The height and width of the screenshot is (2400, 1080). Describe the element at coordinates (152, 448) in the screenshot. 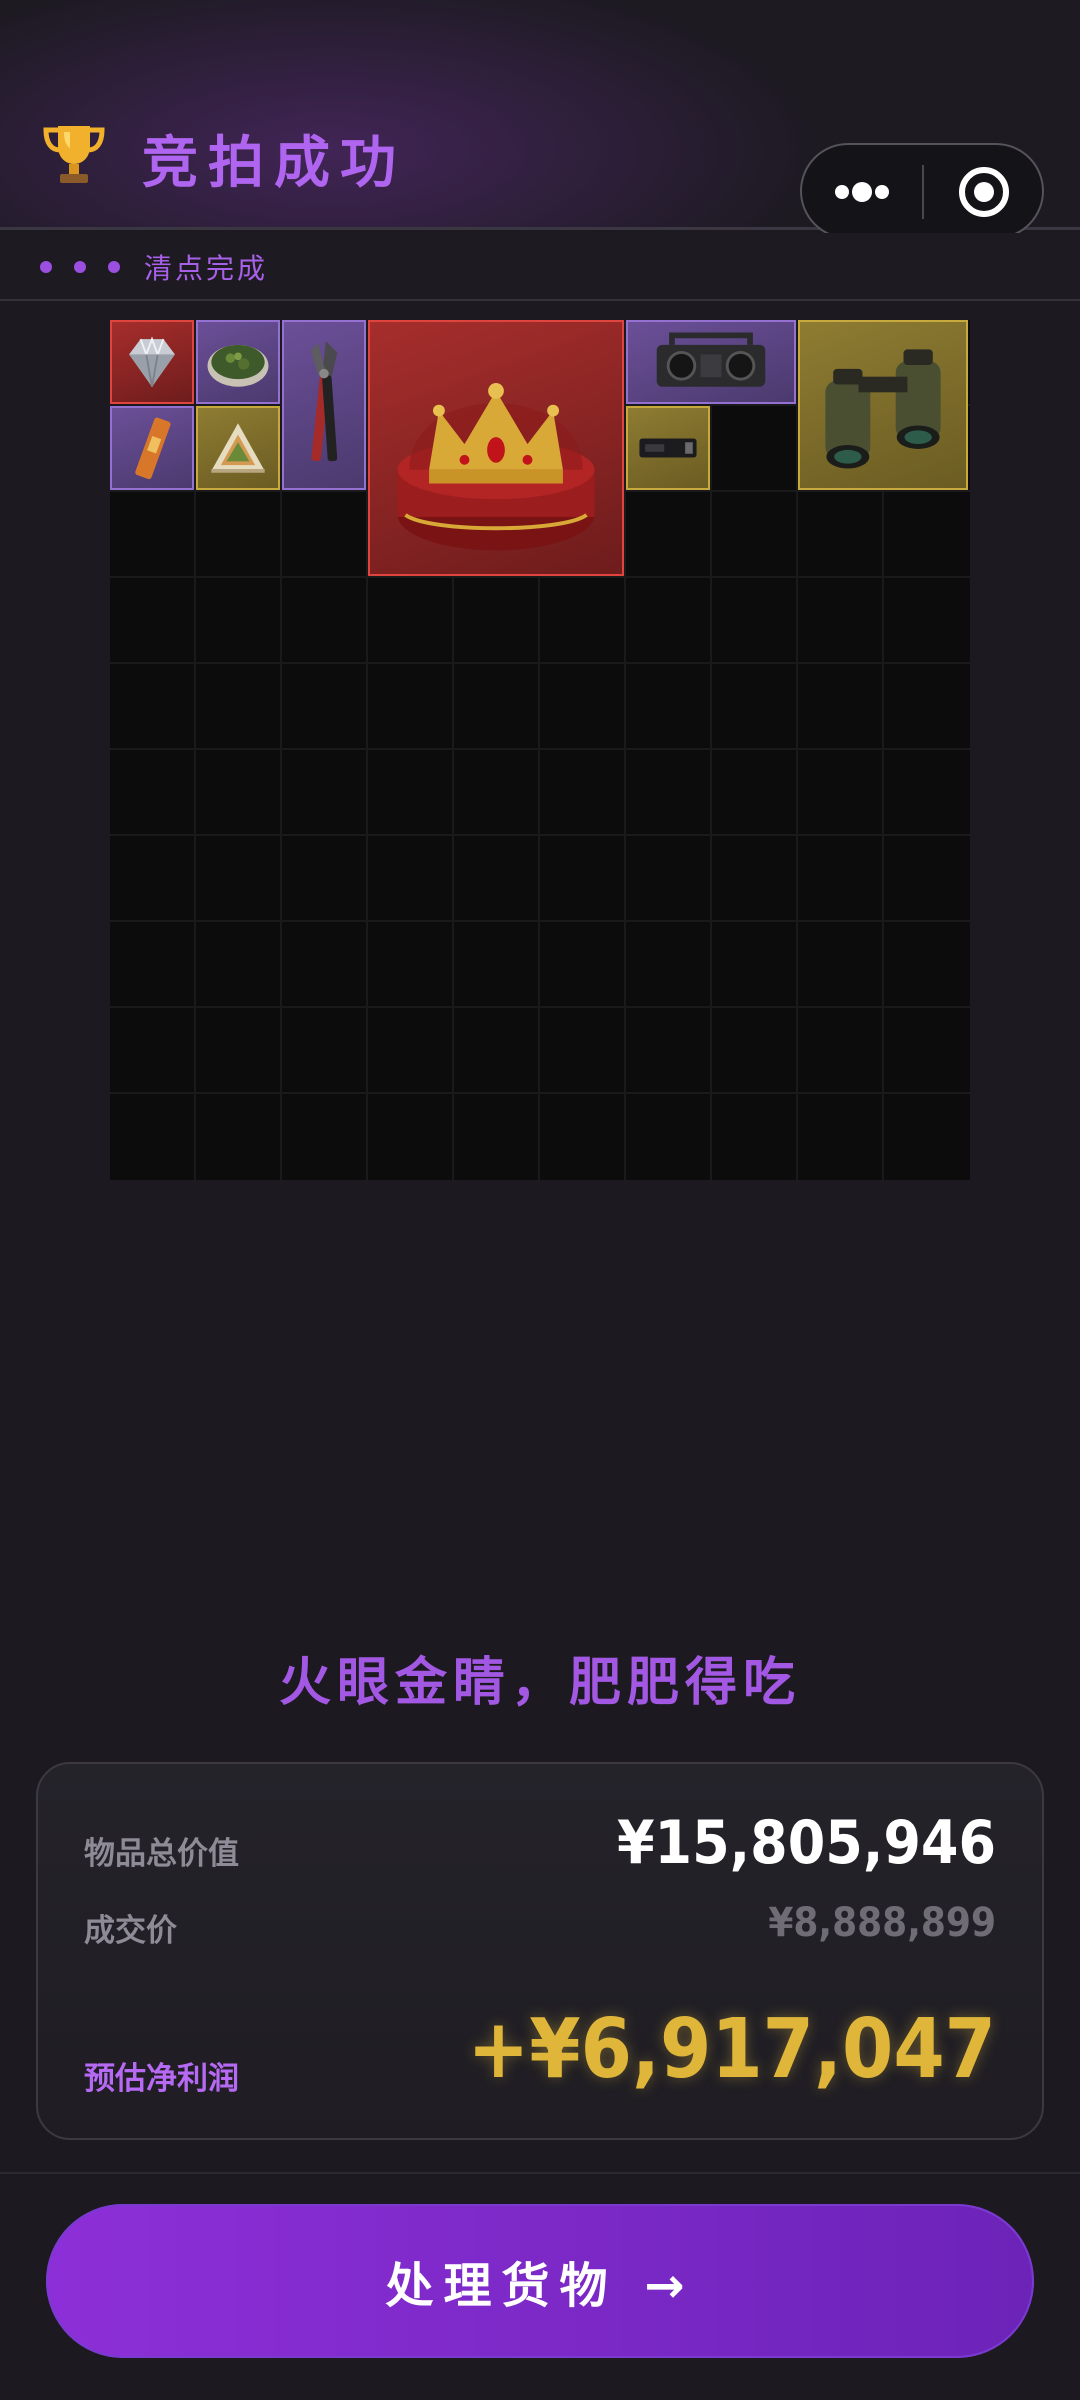

I see `item-energy-bar` at that location.